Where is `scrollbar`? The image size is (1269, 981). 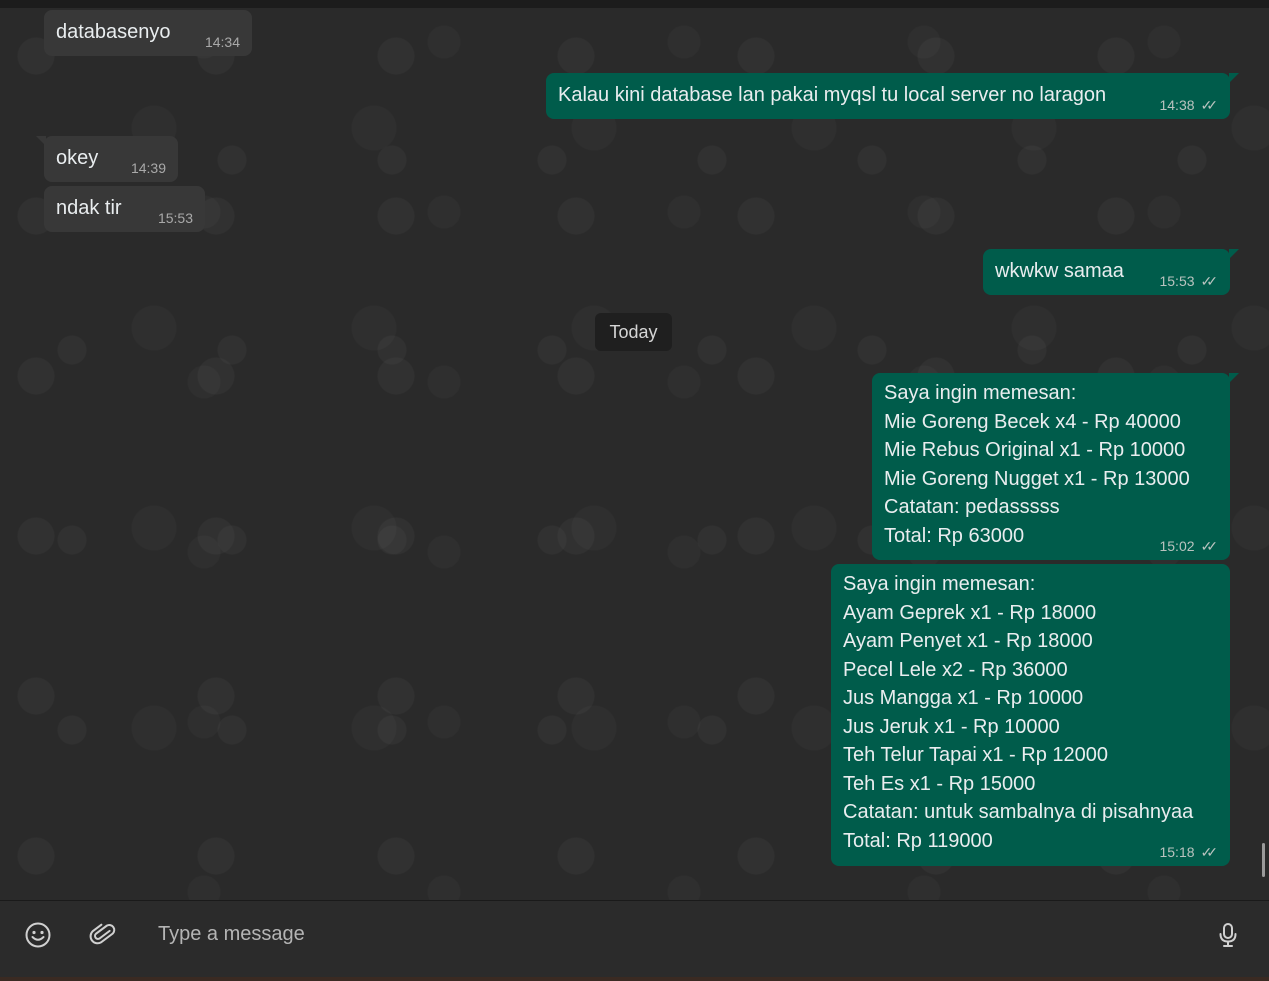 scrollbar is located at coordinates (1263, 860).